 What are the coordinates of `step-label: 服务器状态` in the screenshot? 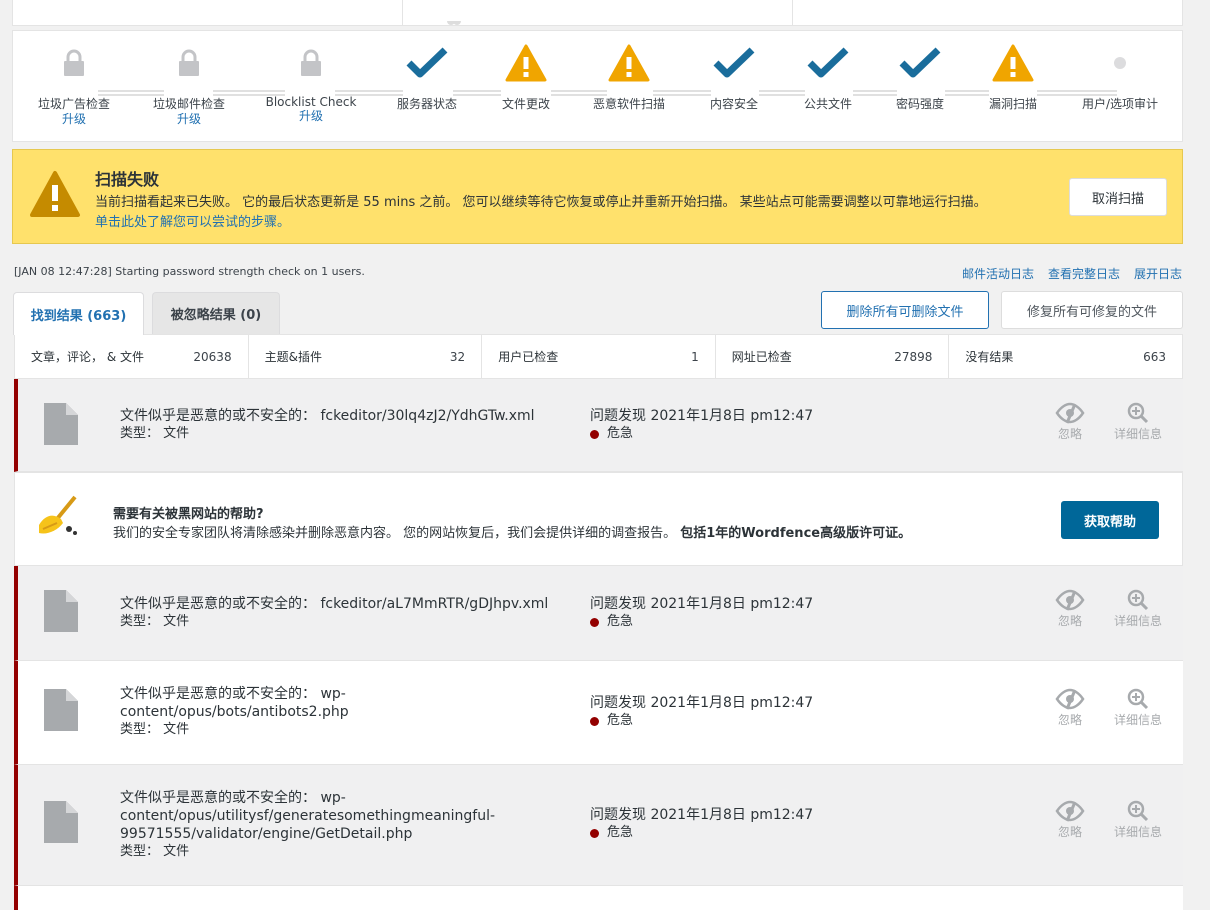 It's located at (426, 104).